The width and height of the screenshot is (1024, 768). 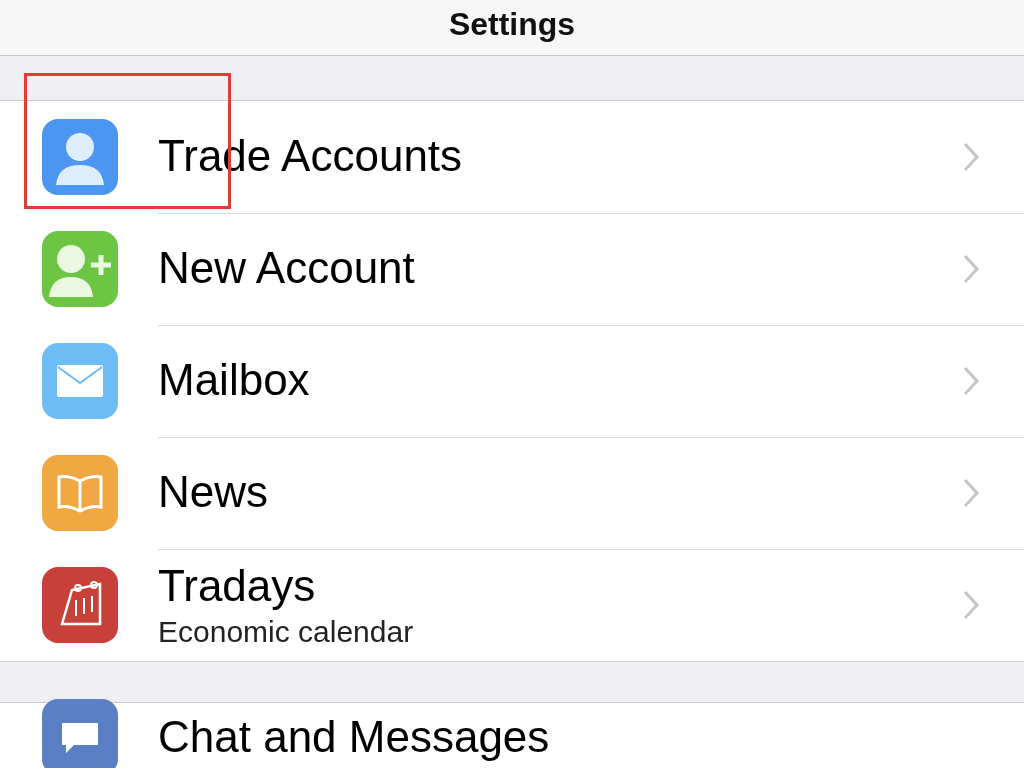 I want to click on book-icon, so click(x=80, y=493).